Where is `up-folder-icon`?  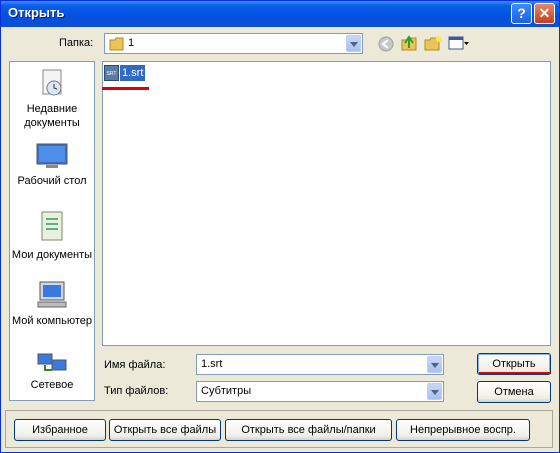
up-folder-icon is located at coordinates (409, 43).